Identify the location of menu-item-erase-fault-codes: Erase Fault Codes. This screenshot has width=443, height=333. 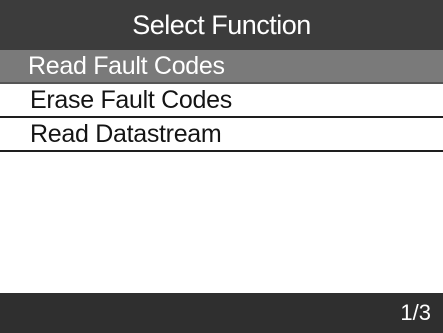
(221, 101).